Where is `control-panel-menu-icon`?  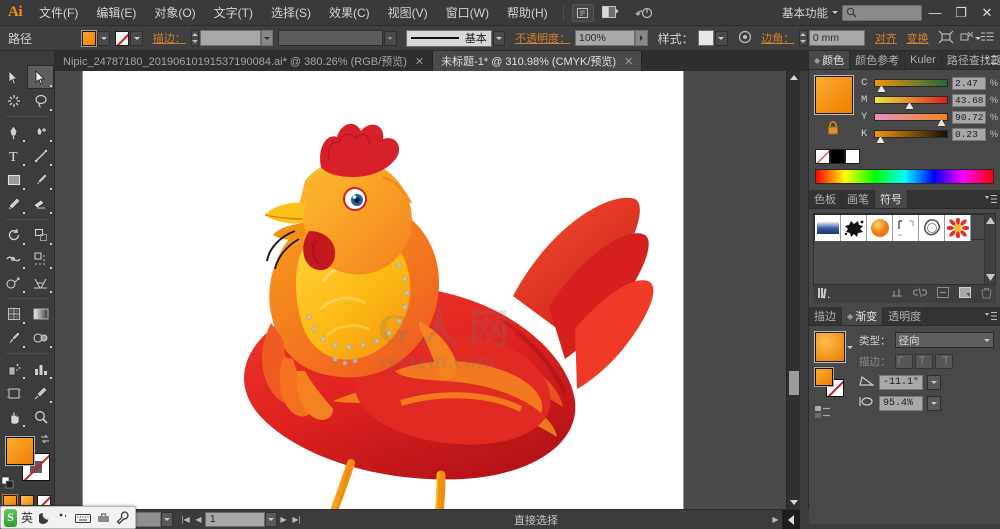
control-panel-menu-icon is located at coordinates (987, 38).